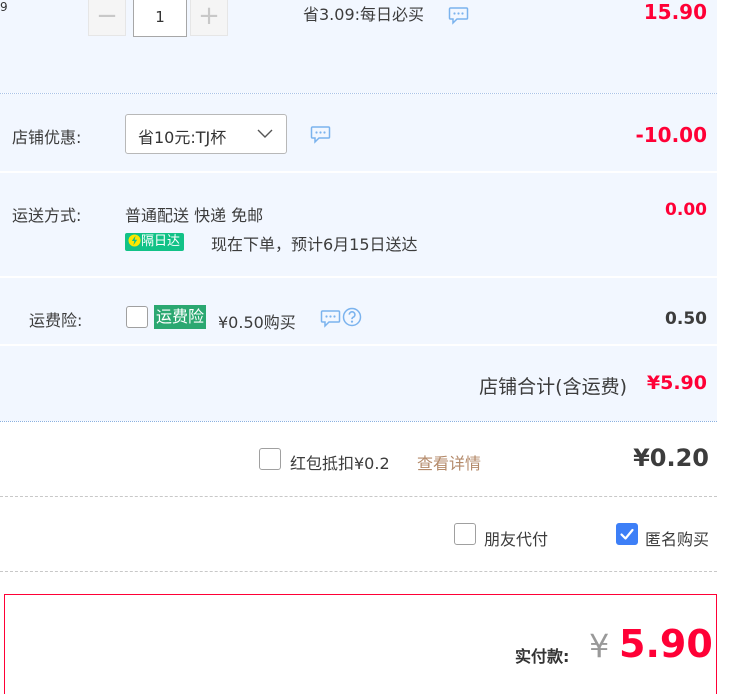 The height and width of the screenshot is (694, 733). I want to click on final-payment-box: 实付款: ¥ 5.90, so click(360, 644).